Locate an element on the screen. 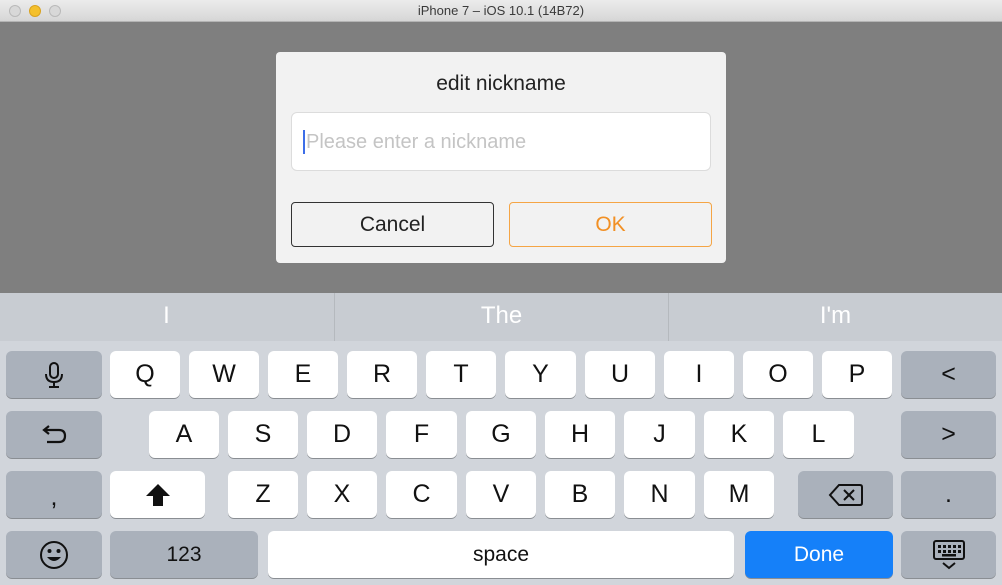  suggestion-3: I'm is located at coordinates (835, 317).